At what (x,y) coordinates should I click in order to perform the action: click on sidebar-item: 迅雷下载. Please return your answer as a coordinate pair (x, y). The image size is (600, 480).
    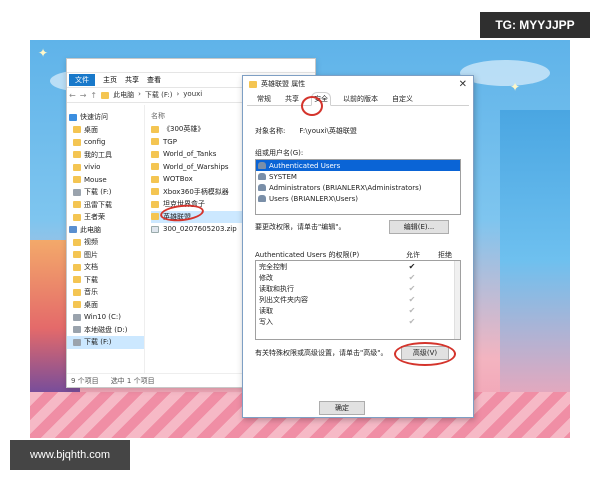
    Looking at the image, I should click on (105, 205).